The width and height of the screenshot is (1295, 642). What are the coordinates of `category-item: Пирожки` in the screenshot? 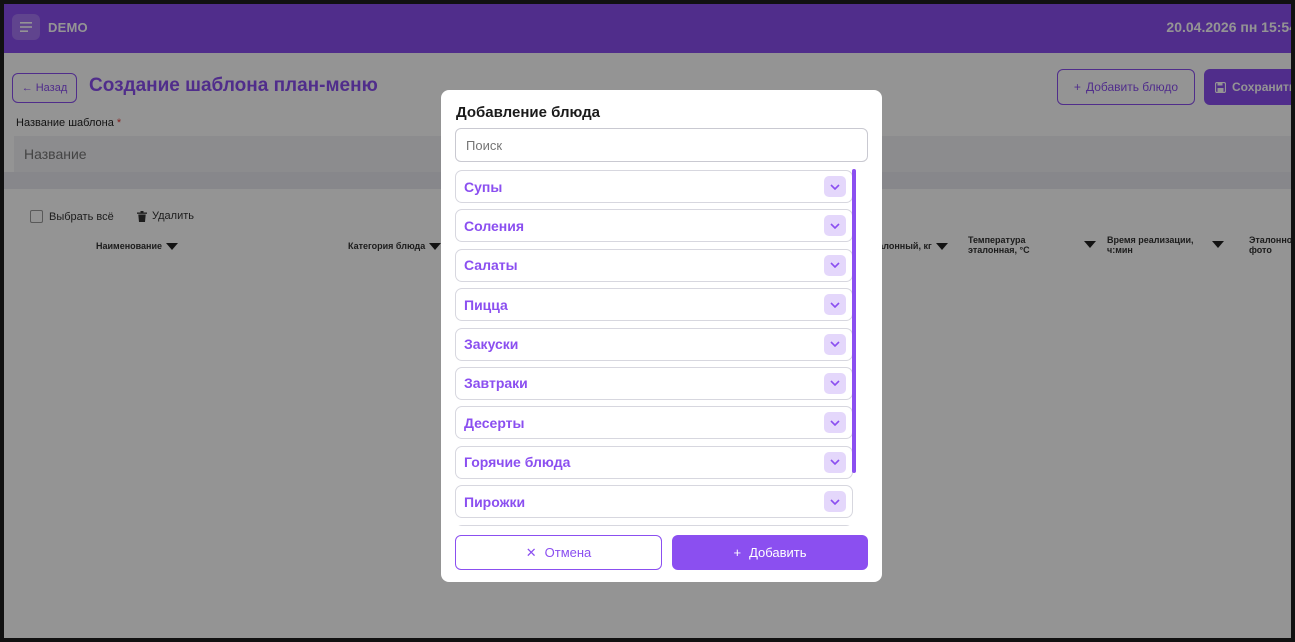 It's located at (654, 502).